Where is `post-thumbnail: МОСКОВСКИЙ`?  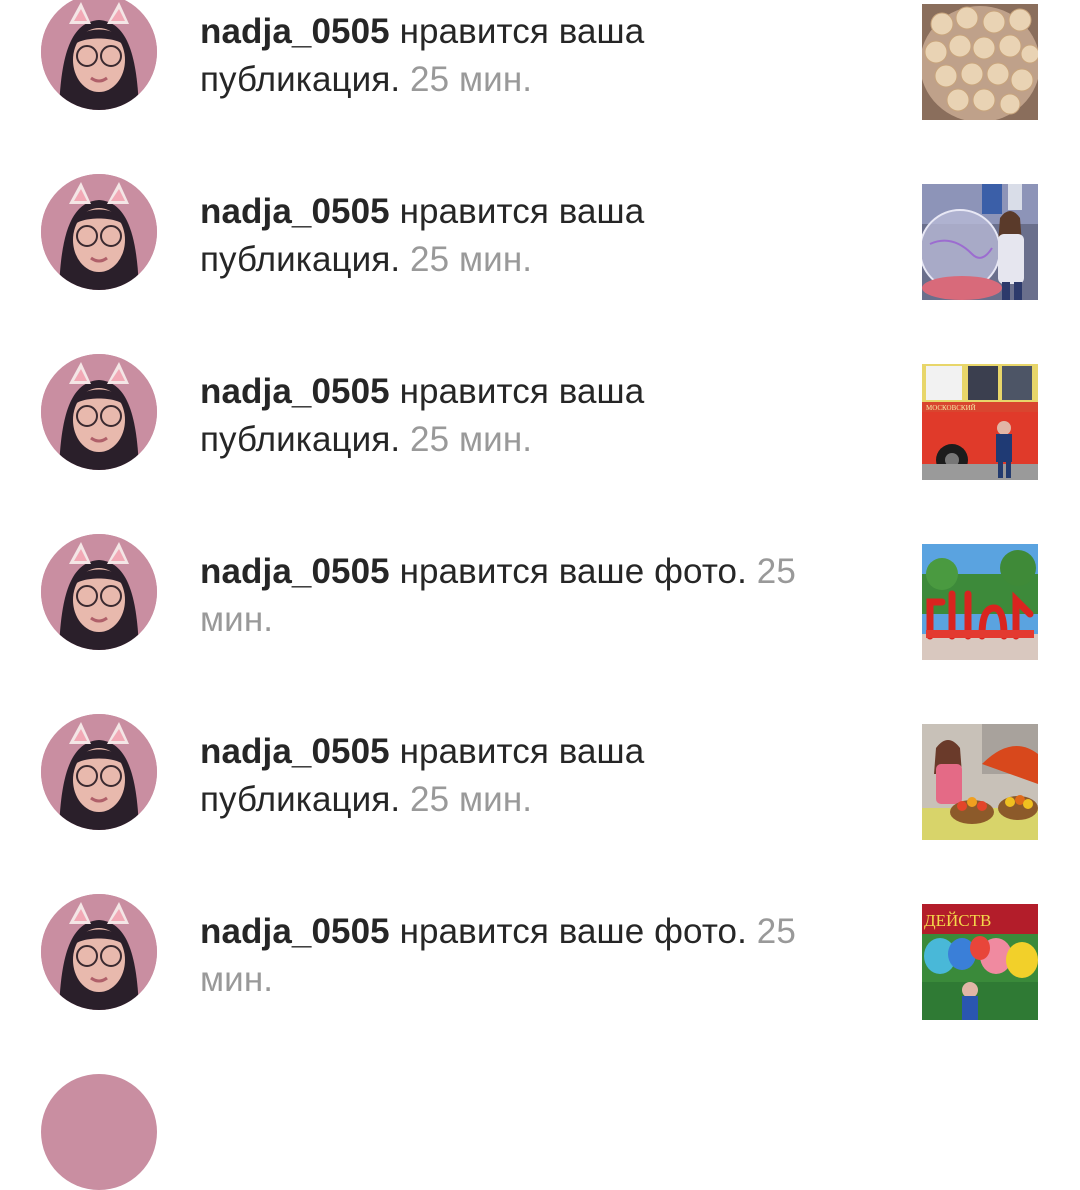 post-thumbnail: МОСКОВСКИЙ is located at coordinates (980, 422).